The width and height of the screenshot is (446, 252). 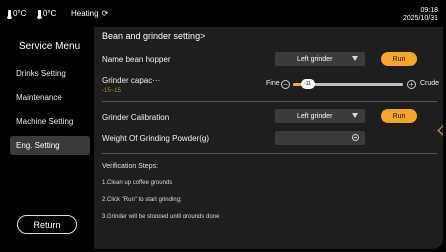 I want to click on sidebar-title: Service Menu, so click(x=50, y=46).